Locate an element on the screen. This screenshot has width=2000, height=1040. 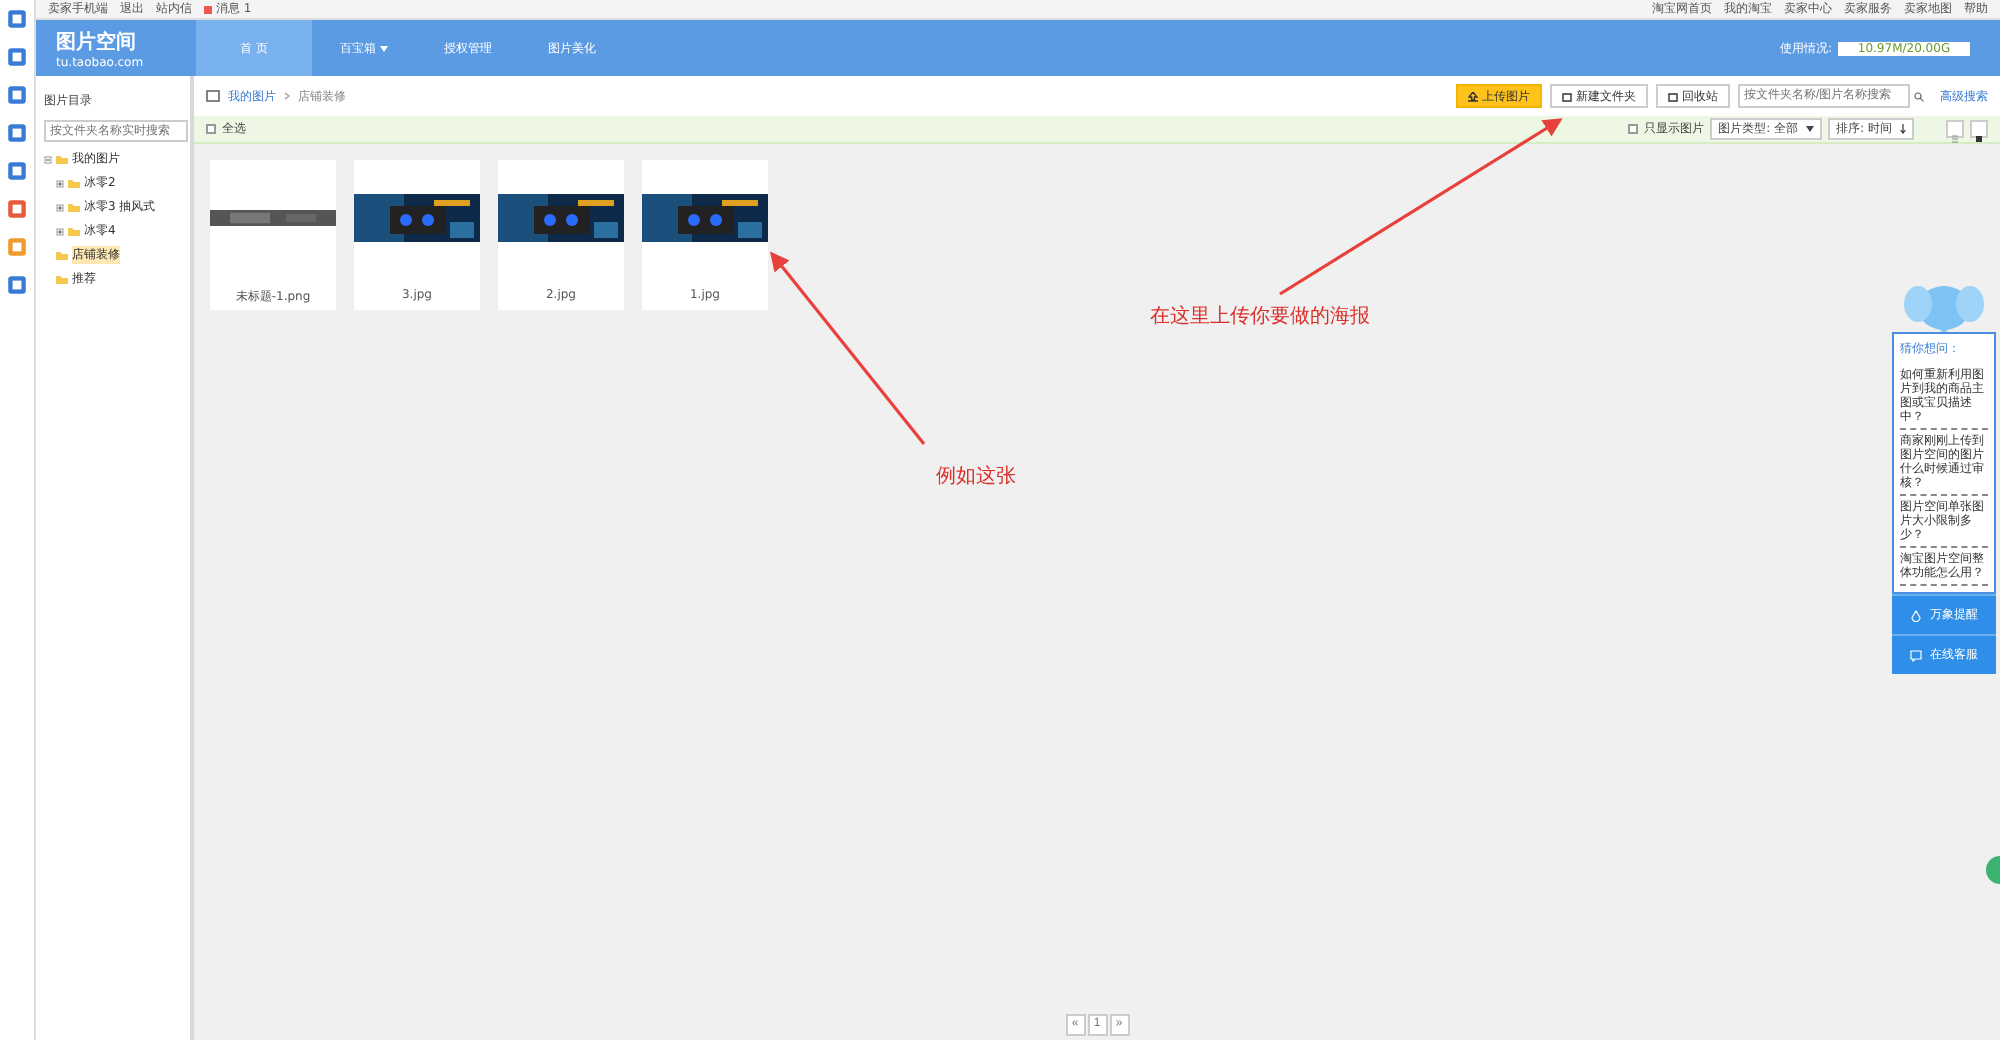
annotation-text: 在这里上传你要做的海报 is located at coordinates (1260, 316).